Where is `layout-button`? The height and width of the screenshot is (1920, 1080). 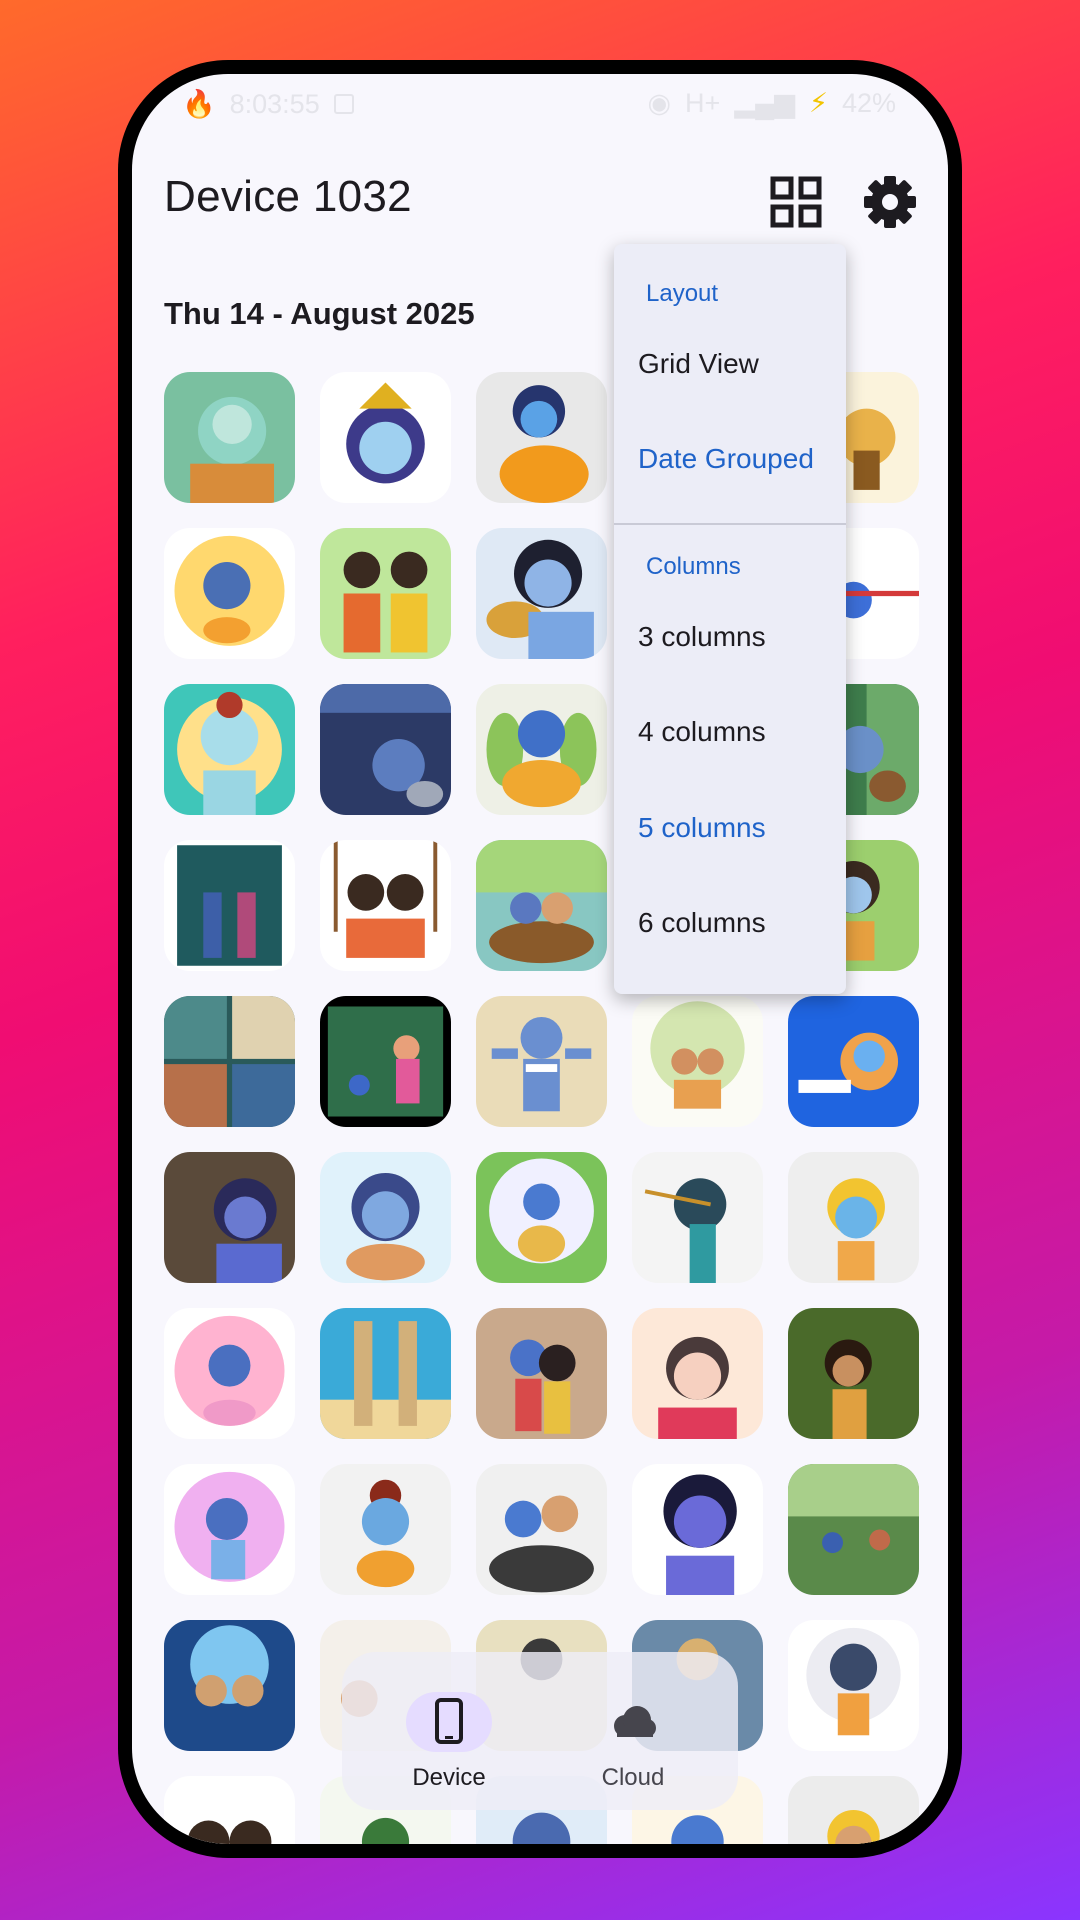
layout-button is located at coordinates (796, 202).